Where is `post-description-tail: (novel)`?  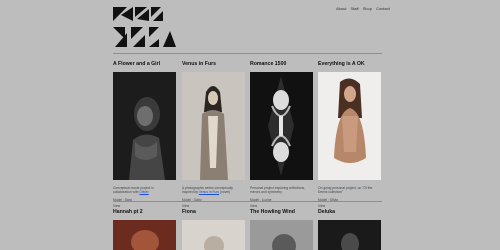 post-description-tail: (novel) is located at coordinates (225, 192).